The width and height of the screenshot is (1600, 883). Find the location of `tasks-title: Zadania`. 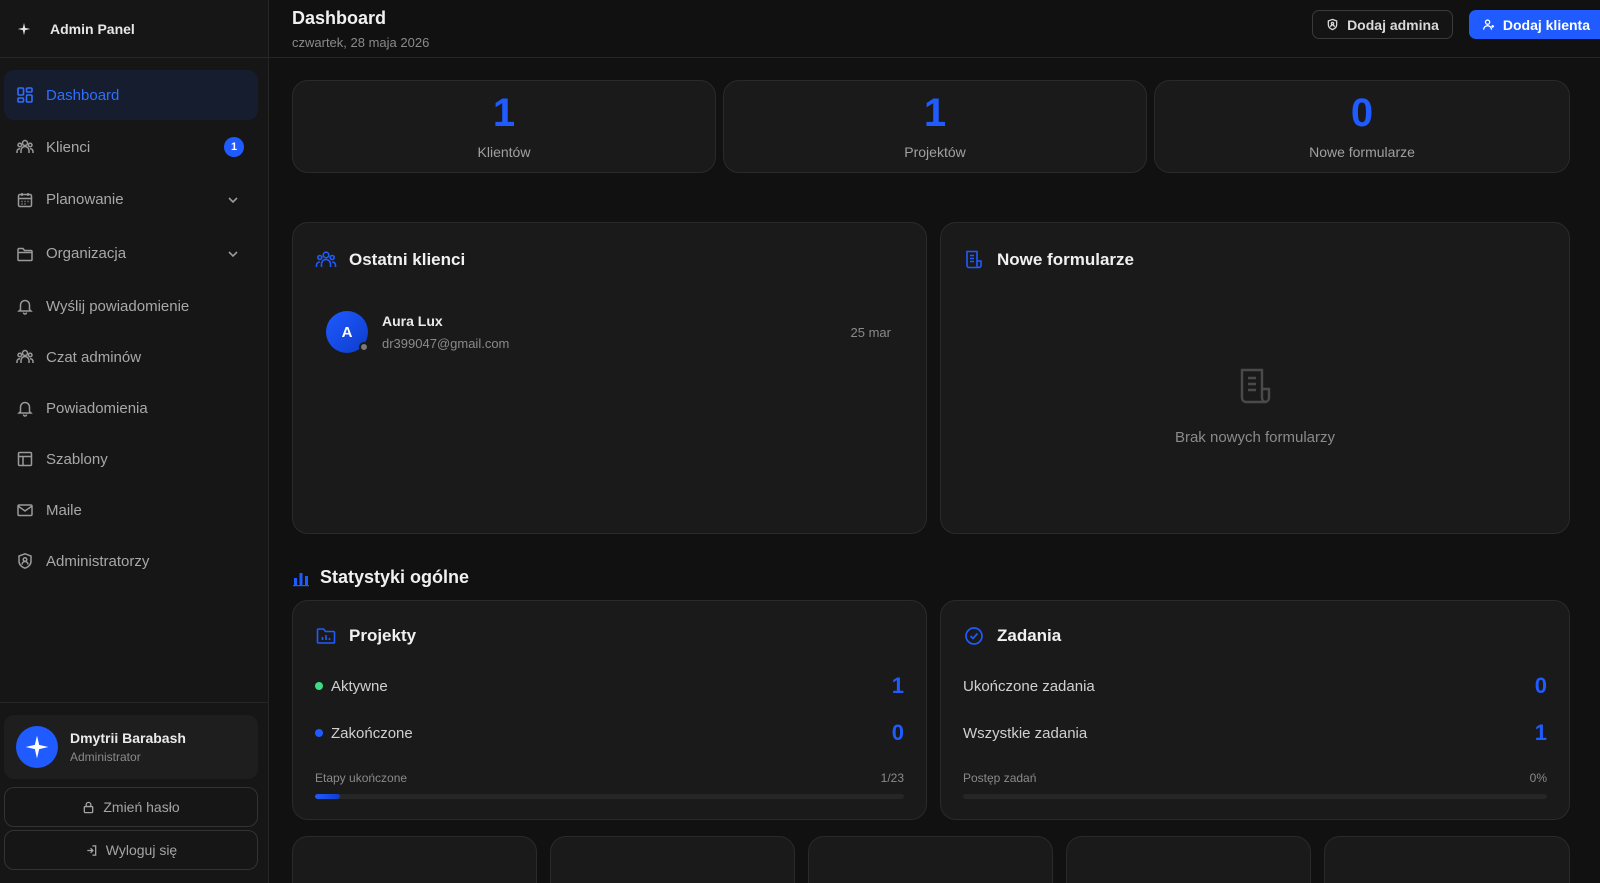

tasks-title: Zadania is located at coordinates (1012, 636).